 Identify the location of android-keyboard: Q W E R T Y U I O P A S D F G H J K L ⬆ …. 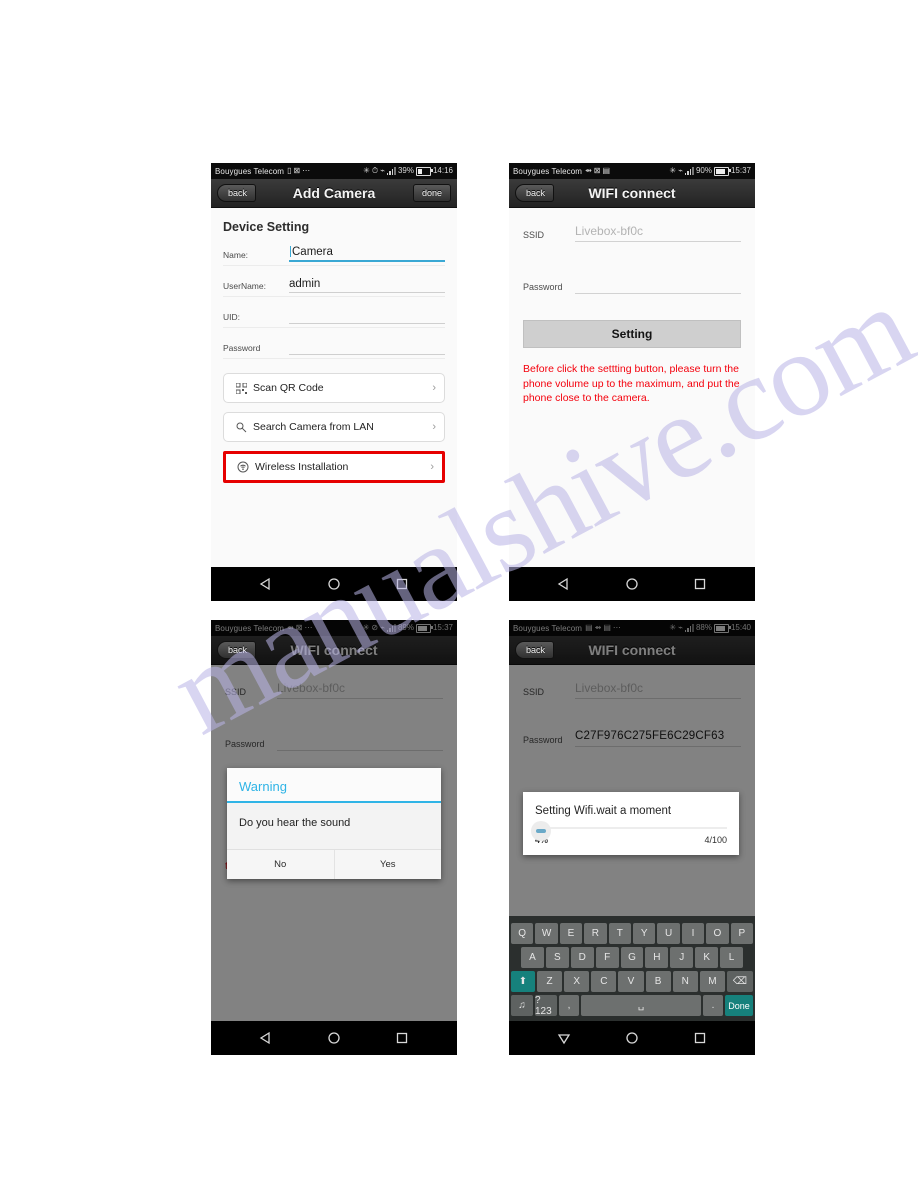
(632, 968).